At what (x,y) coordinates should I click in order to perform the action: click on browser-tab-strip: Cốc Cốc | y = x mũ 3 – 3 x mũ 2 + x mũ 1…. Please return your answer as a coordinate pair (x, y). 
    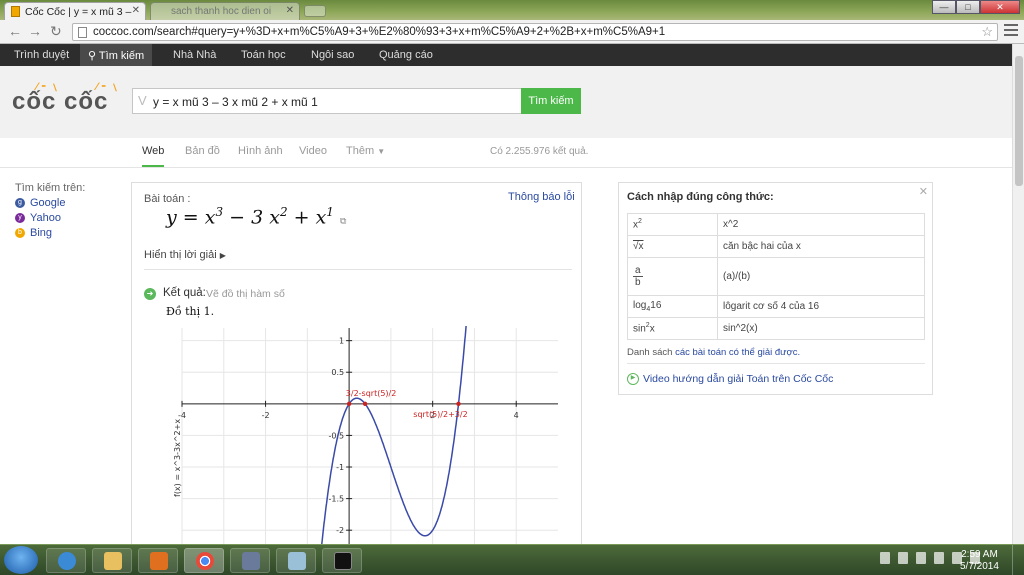
    Looking at the image, I should click on (512, 10).